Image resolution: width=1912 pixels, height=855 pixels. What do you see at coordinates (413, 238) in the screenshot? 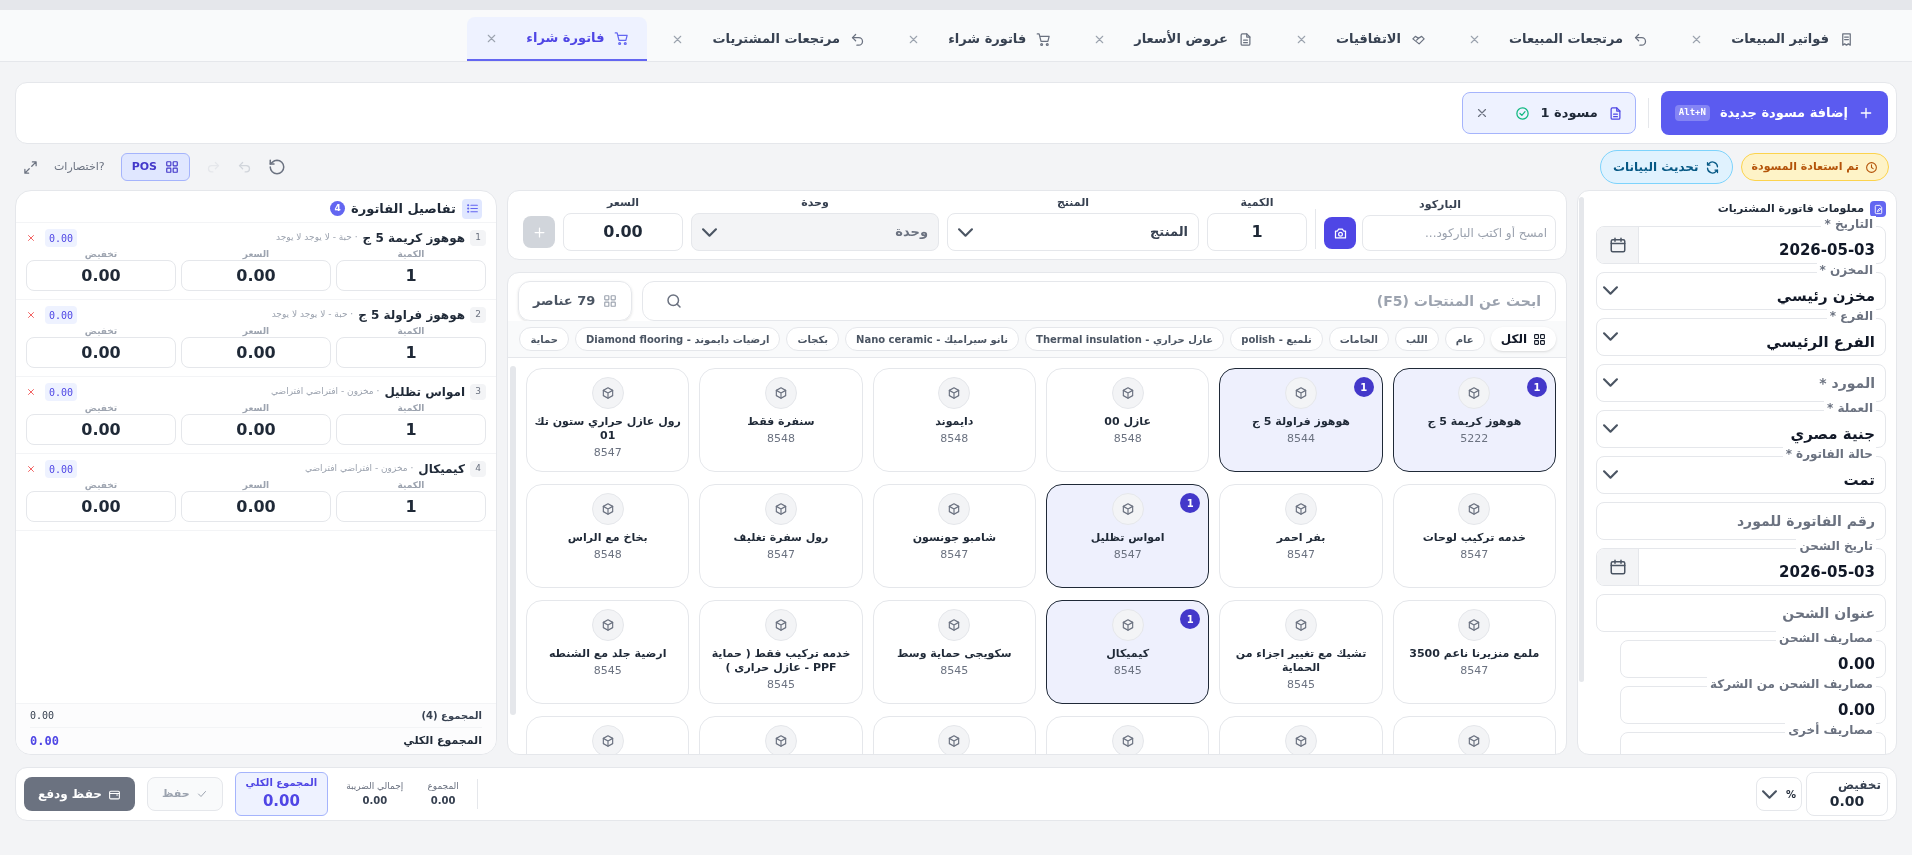
I see `item-name: هوهوز كريمة 5 ج` at bounding box center [413, 238].